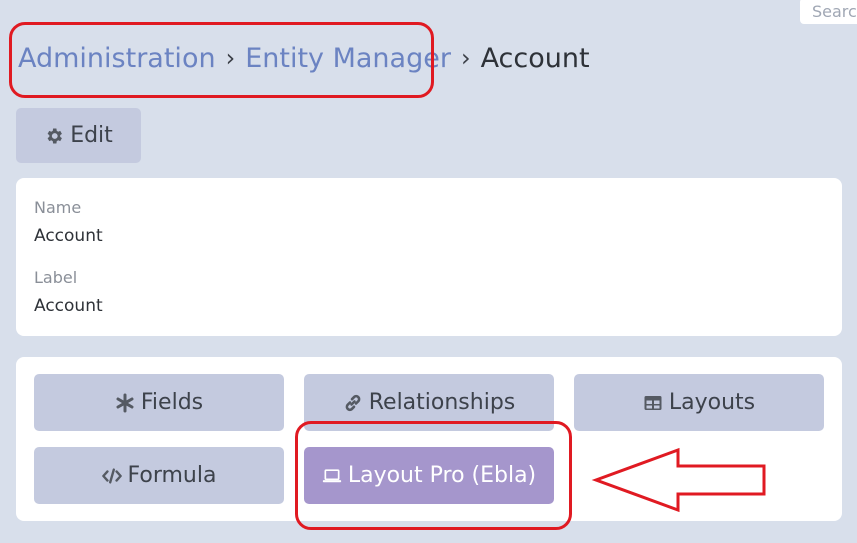 This screenshot has width=857, height=543. I want to click on relationships-button-label: Relationships, so click(442, 402).